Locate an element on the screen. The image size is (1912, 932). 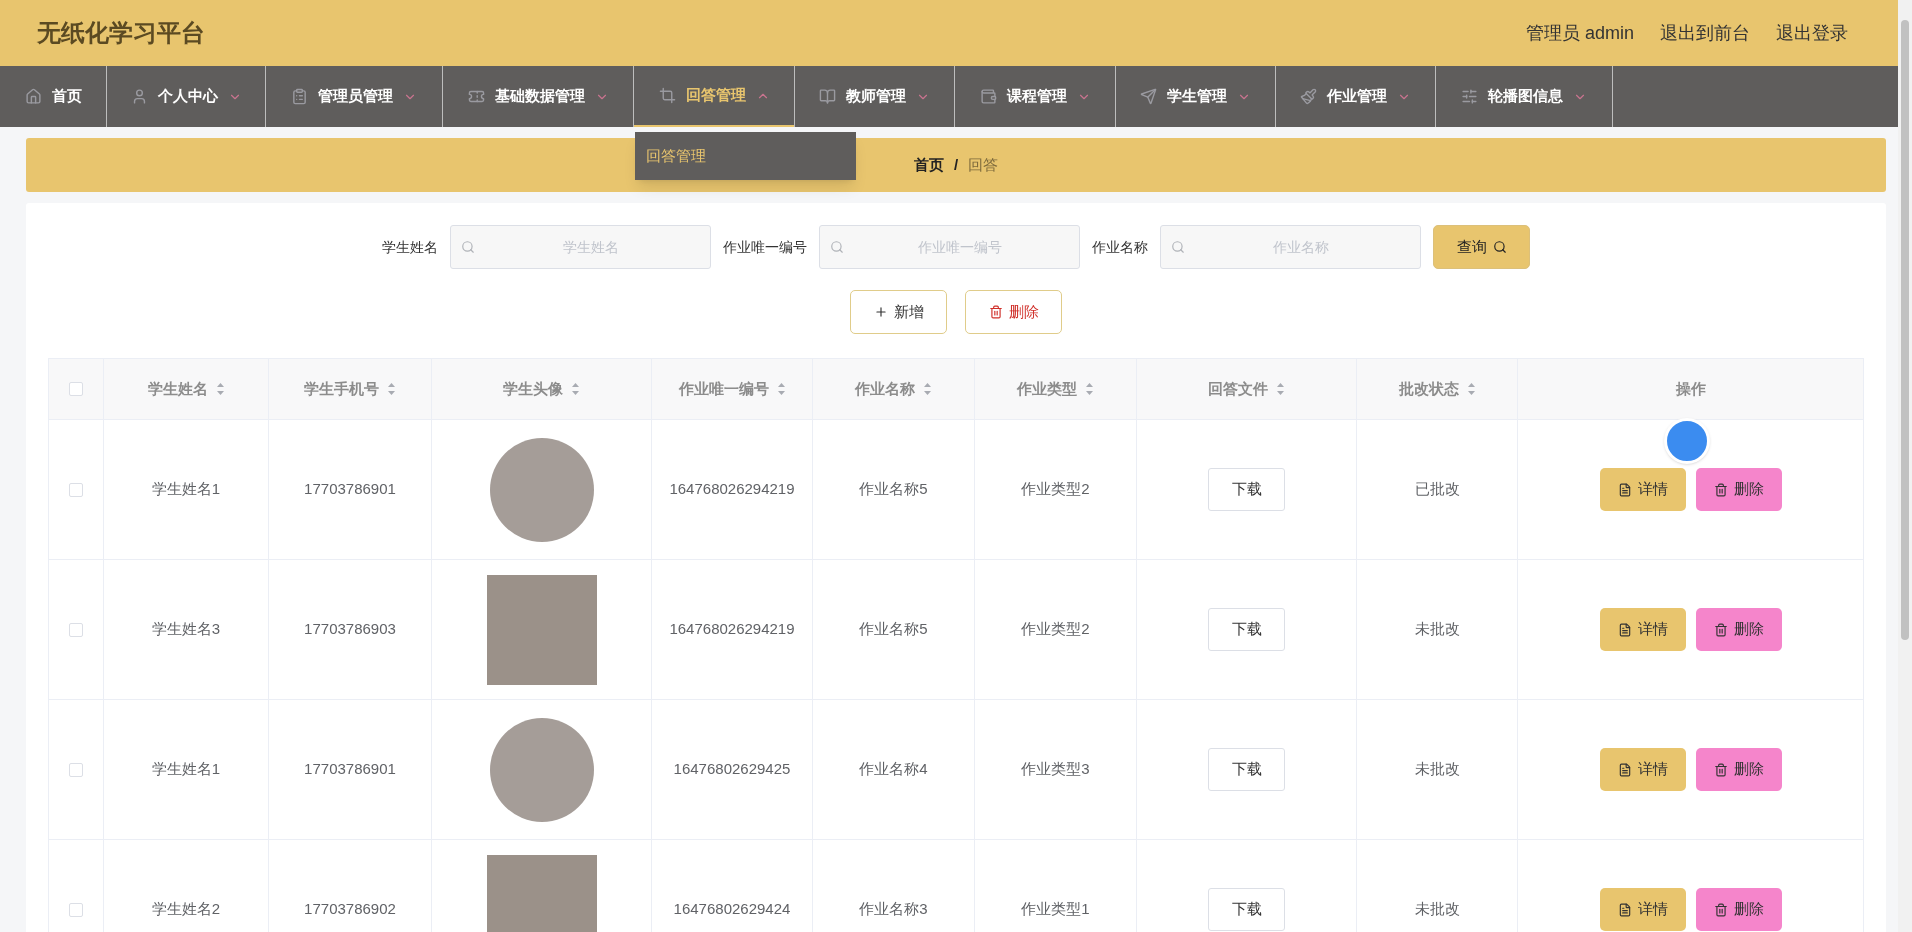
column-header: 作业唯一编号 is located at coordinates (723, 388).